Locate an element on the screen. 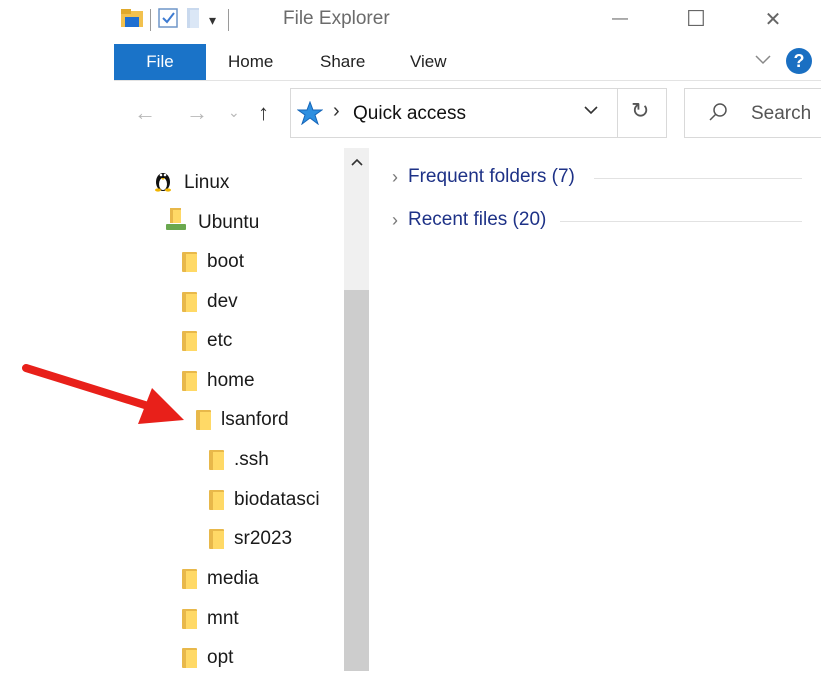 The image size is (821, 673). help-icon: ? is located at coordinates (799, 61).